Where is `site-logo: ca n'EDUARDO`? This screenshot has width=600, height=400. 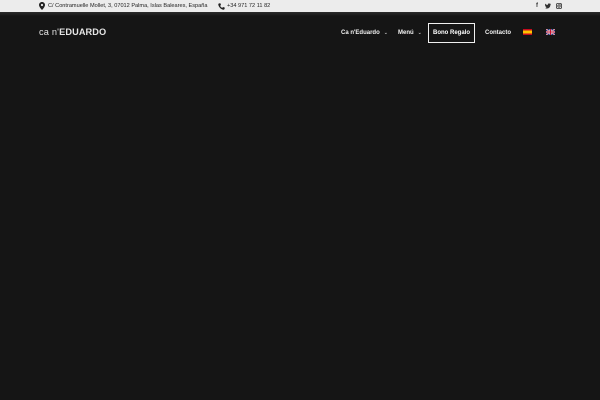 site-logo: ca n'EDUARDO is located at coordinates (72, 33).